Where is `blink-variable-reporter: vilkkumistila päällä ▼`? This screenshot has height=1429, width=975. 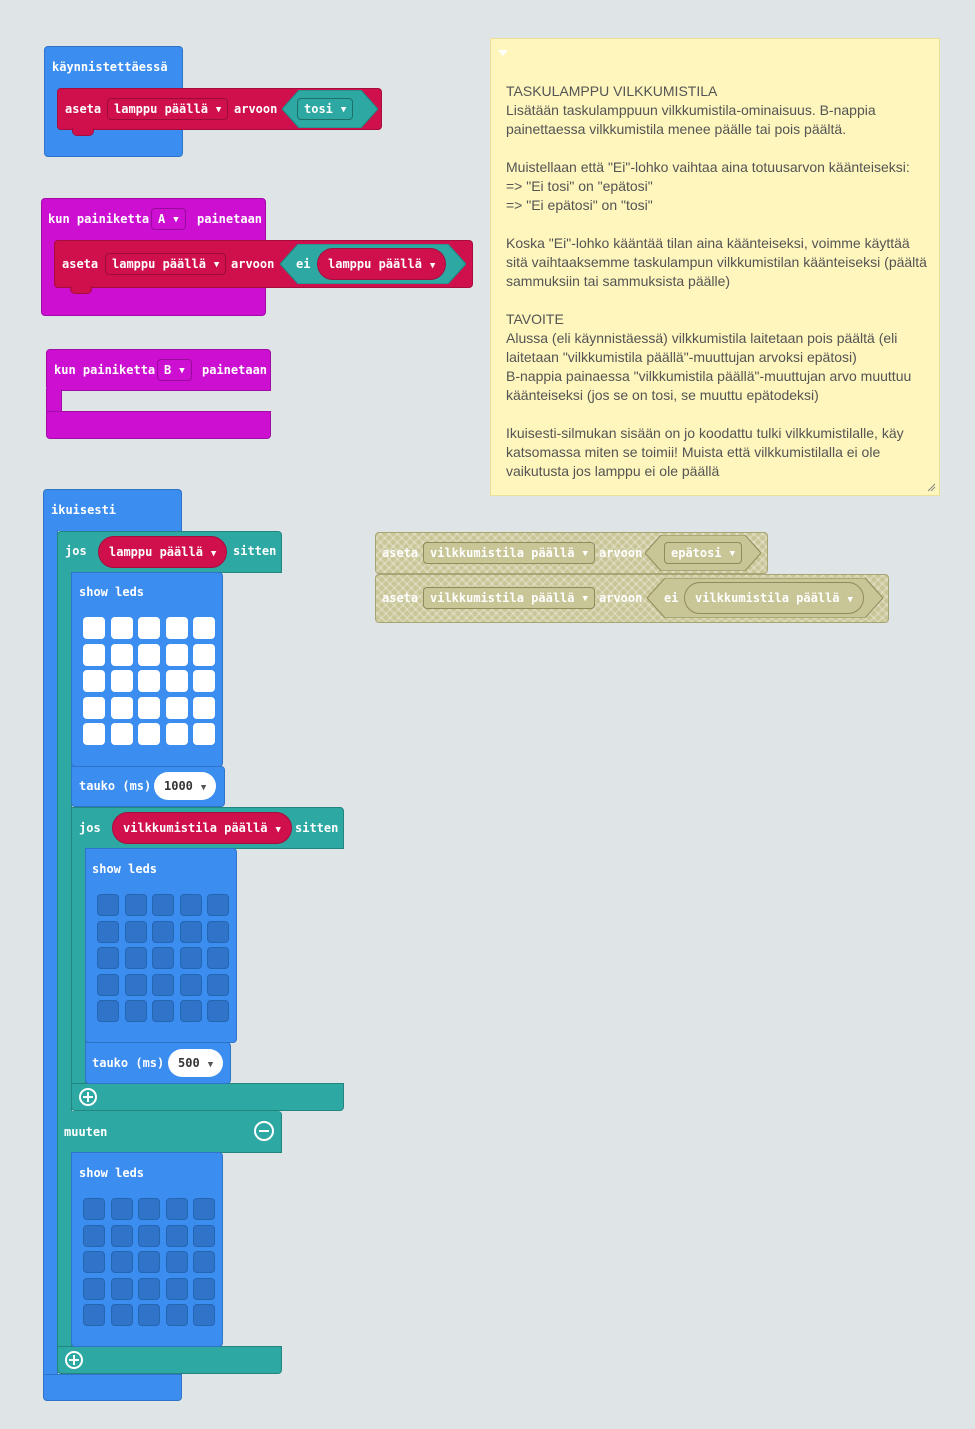 blink-variable-reporter: vilkkumistila päällä ▼ is located at coordinates (774, 598).